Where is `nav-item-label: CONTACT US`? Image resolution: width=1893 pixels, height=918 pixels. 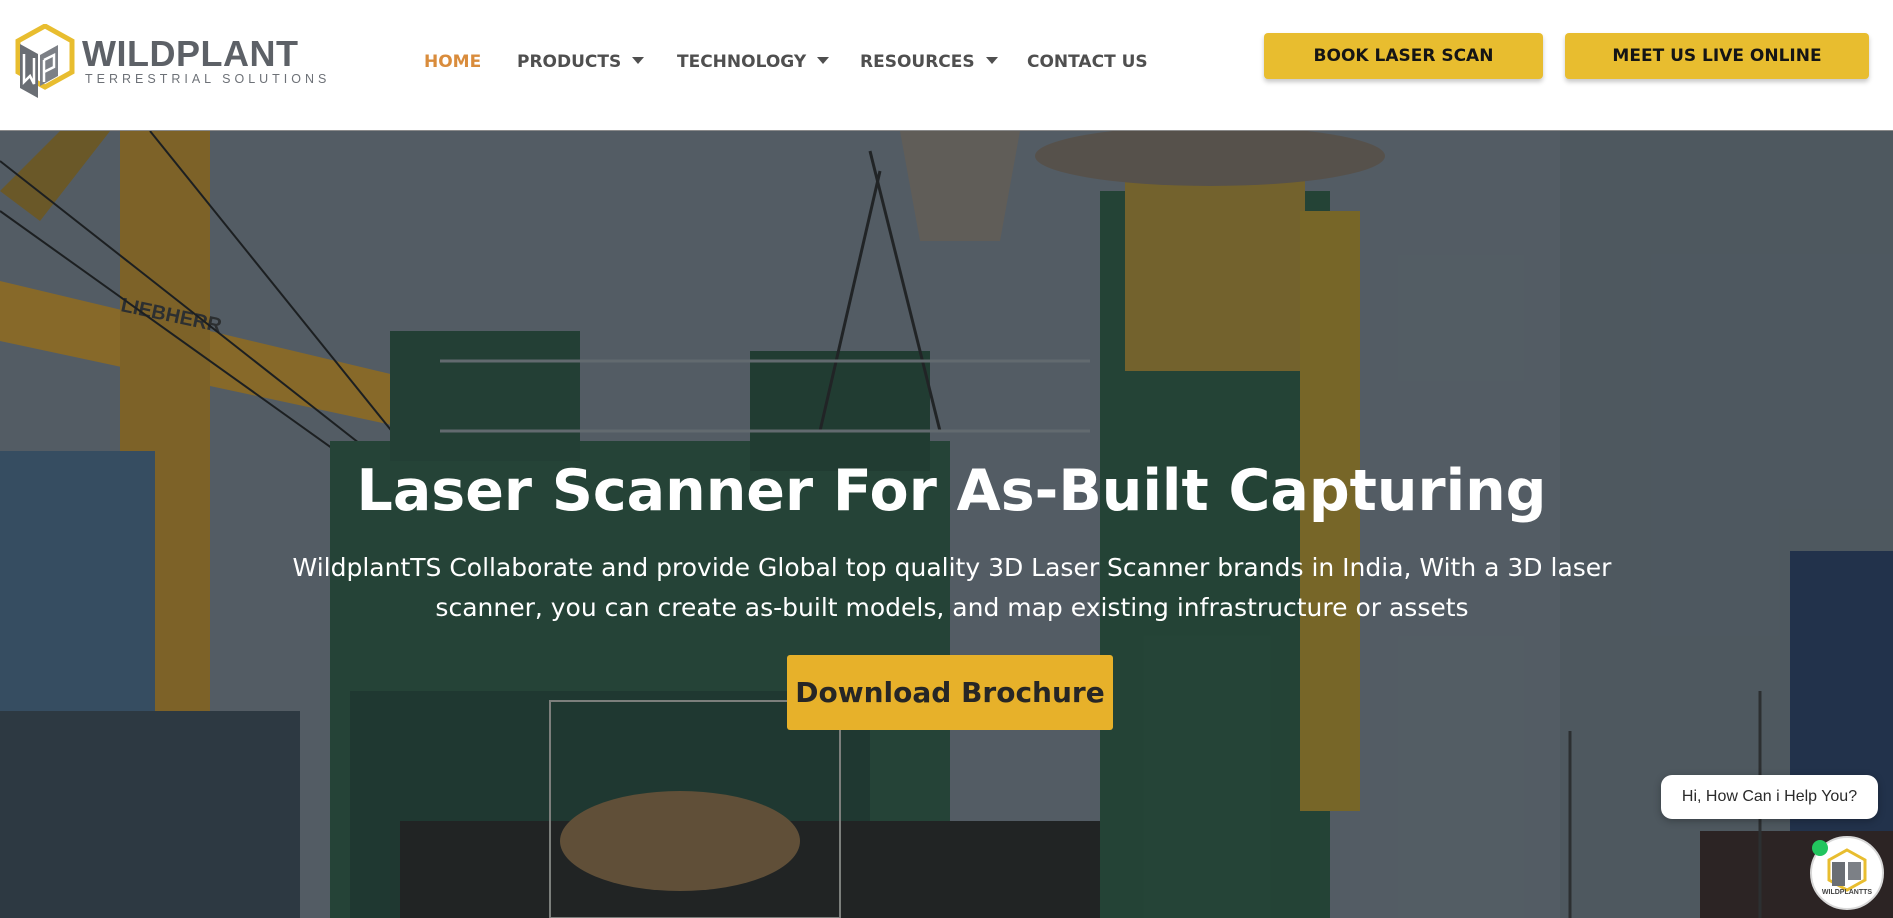
nav-item-label: CONTACT US is located at coordinates (1087, 62).